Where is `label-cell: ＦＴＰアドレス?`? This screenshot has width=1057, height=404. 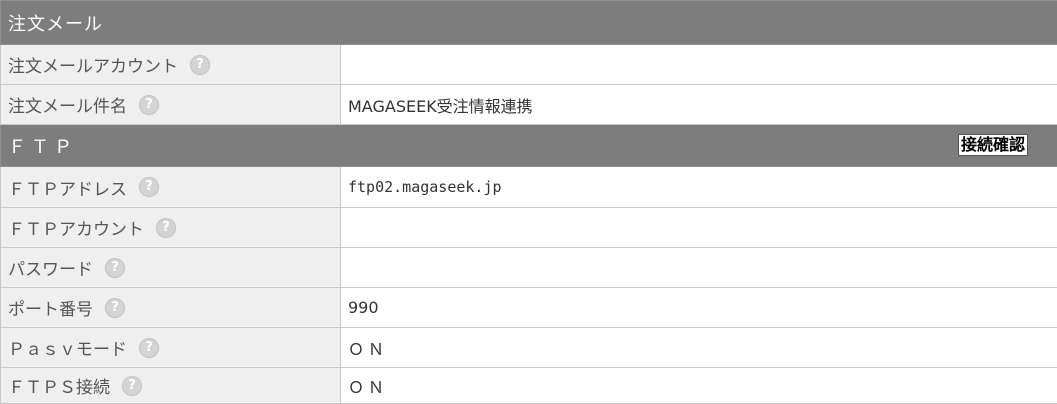
label-cell: ＦＴＰアドレス? is located at coordinates (171, 187).